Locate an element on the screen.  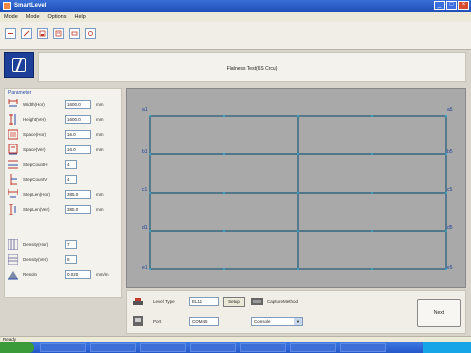
header-panel: Flatness Test(6S Crcu) is located at coordinates (252, 67).